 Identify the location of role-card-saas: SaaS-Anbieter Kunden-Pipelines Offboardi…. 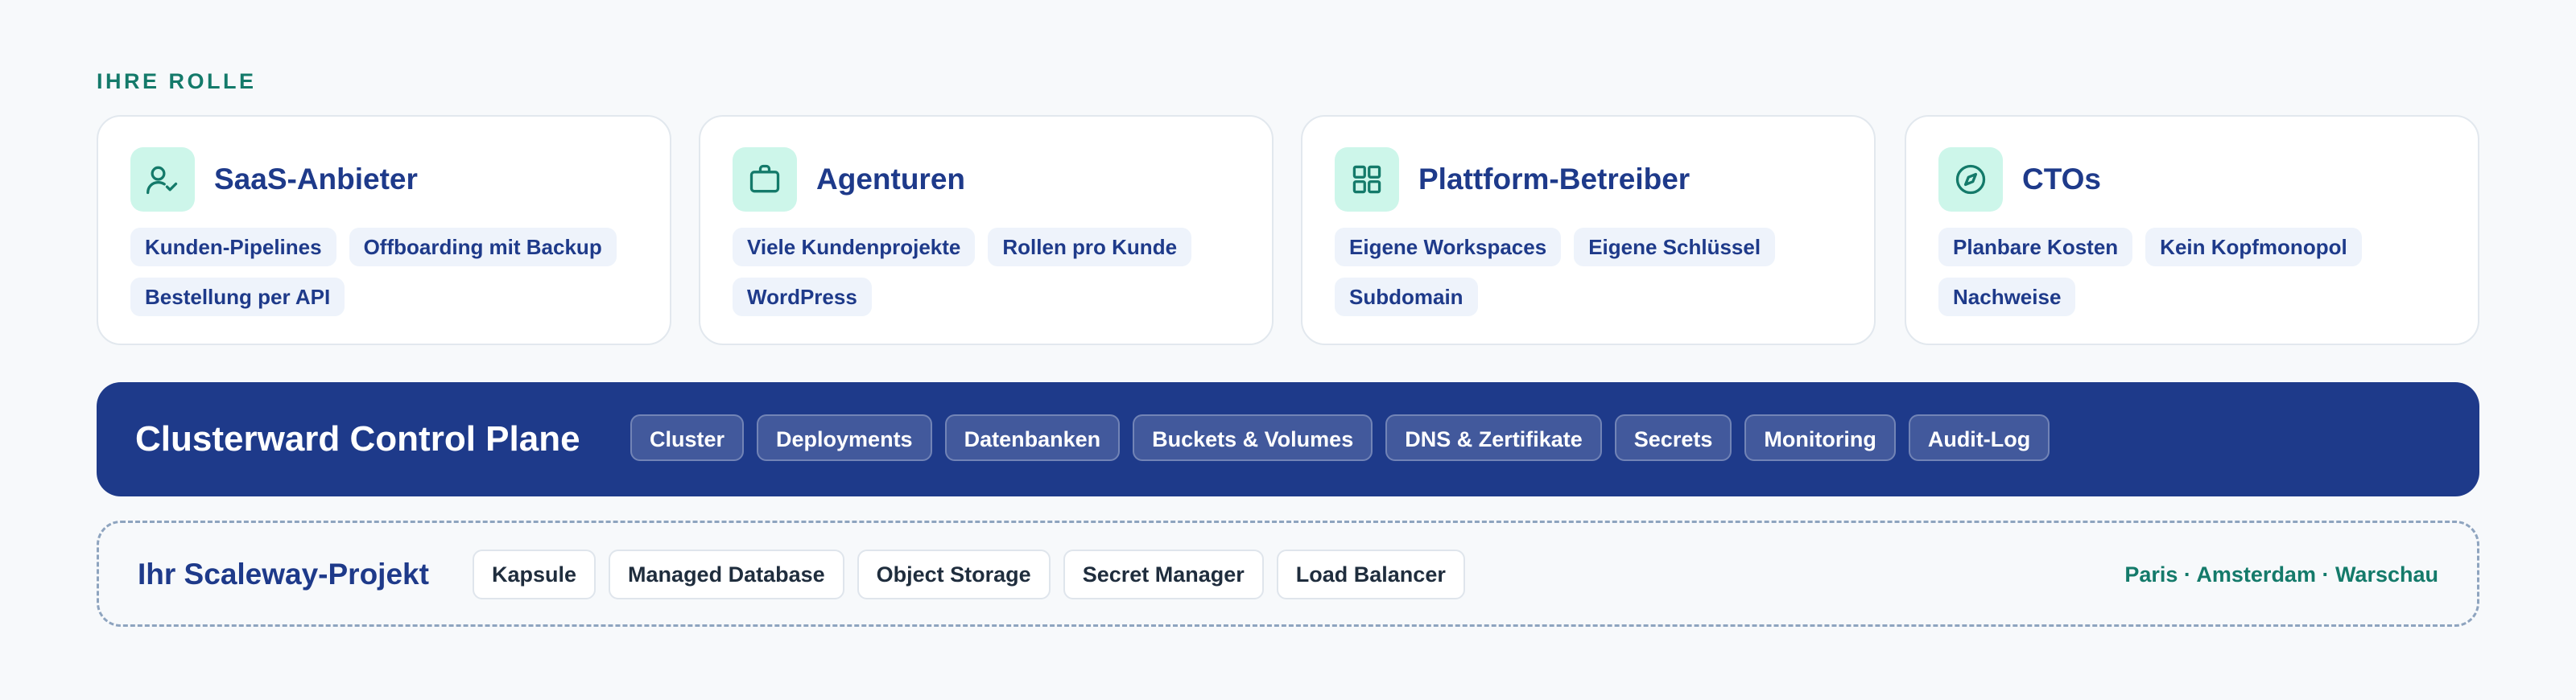
(384, 230).